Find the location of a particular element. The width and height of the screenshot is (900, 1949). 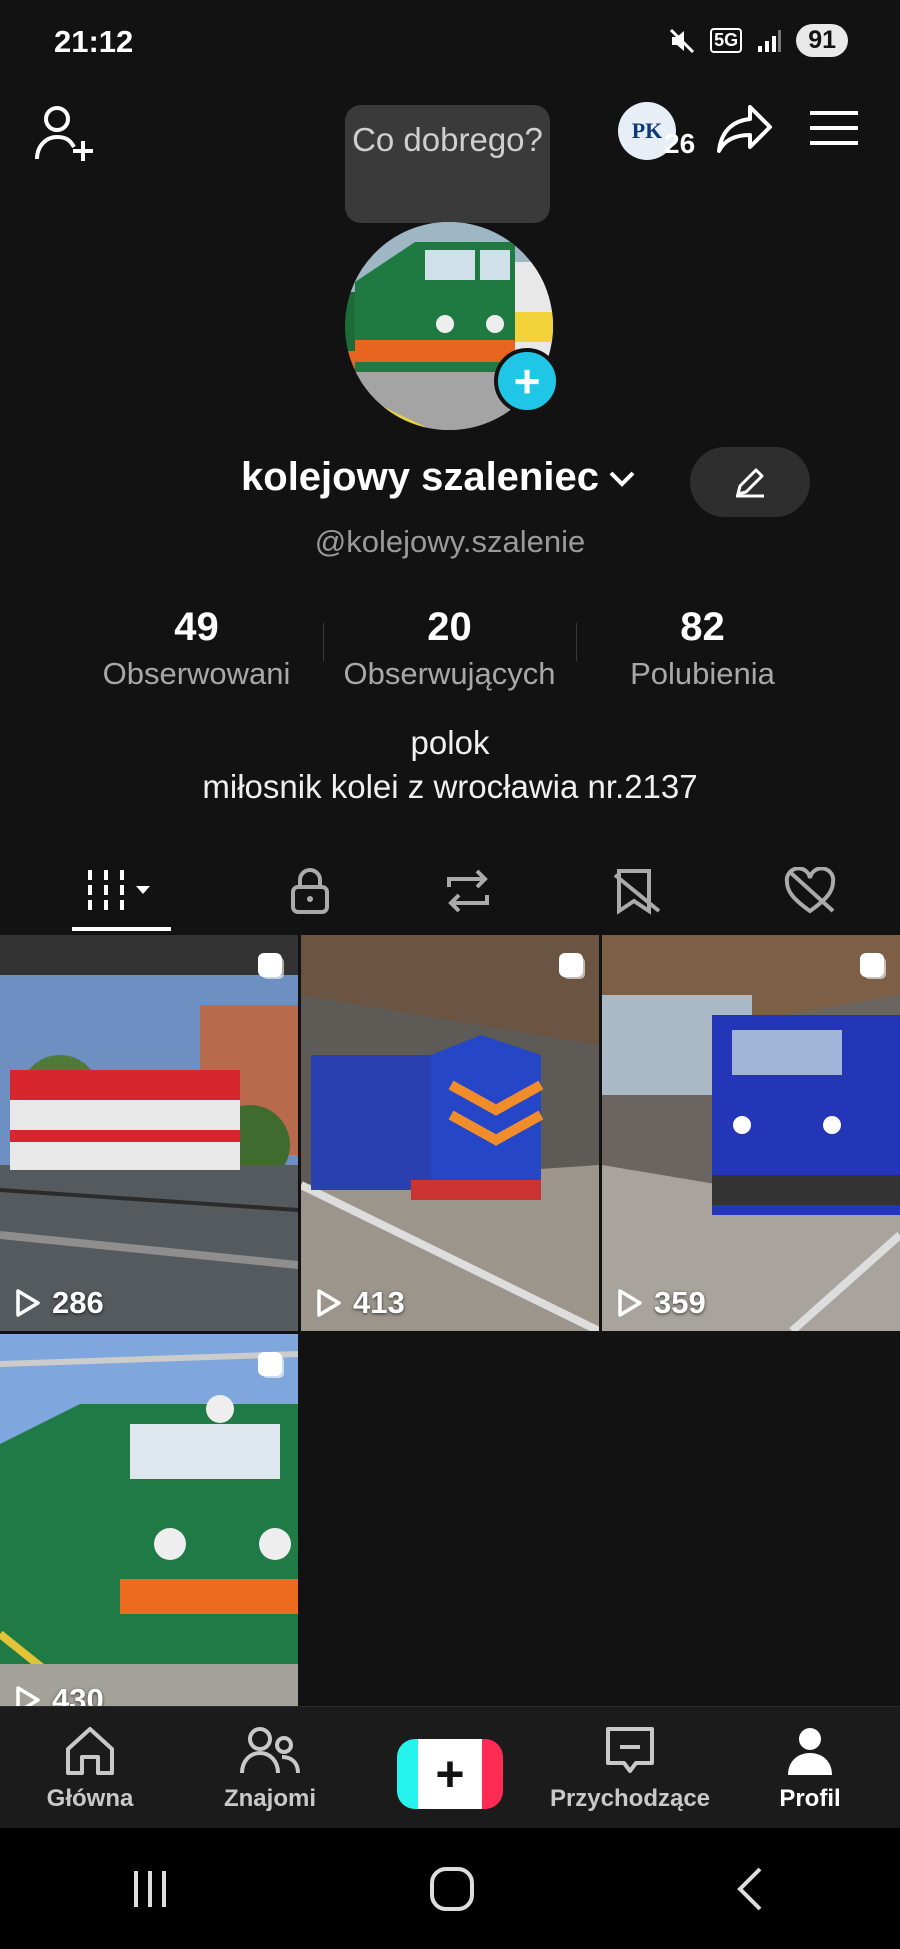

bio-line: miłosnik kolei z wrocławia nr.2137 is located at coordinates (450, 786).